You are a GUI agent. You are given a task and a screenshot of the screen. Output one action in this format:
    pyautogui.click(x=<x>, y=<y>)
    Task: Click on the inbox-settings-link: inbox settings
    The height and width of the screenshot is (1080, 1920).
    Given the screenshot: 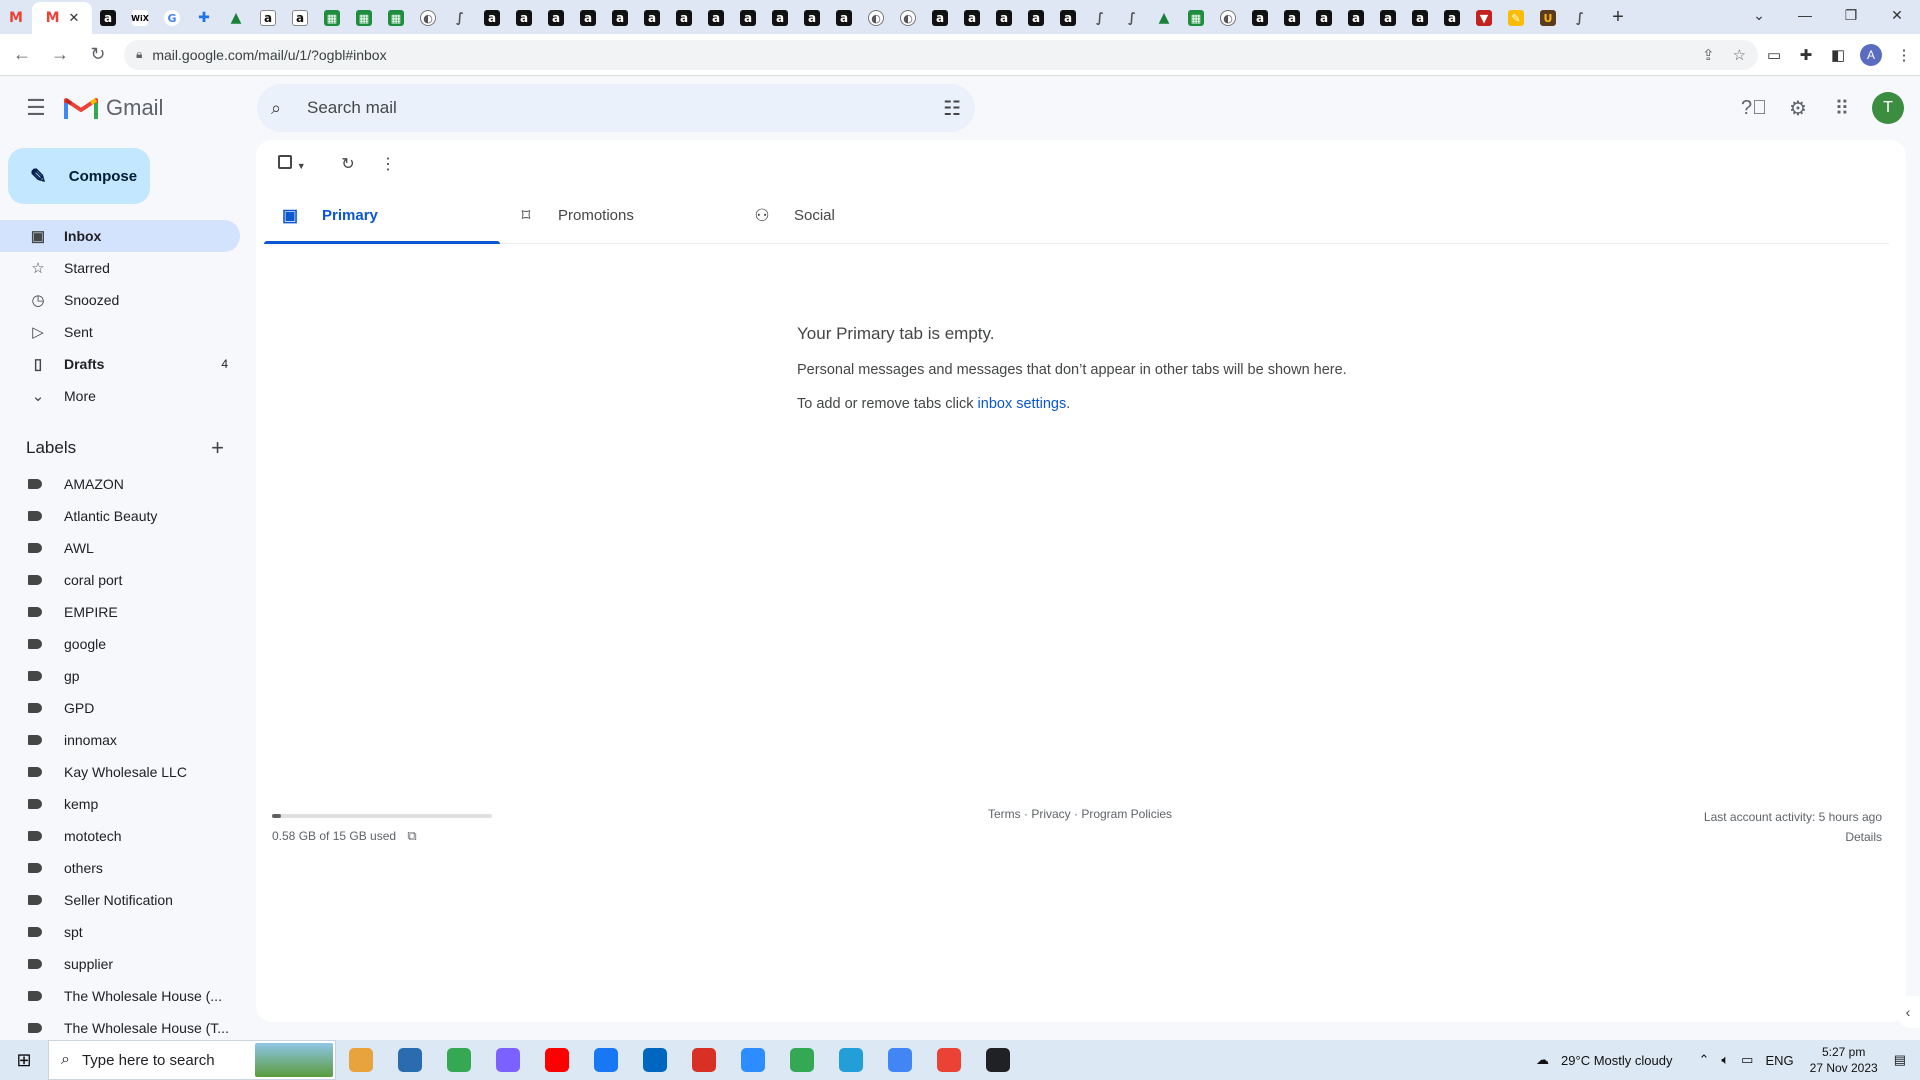 What is the action you would take?
    pyautogui.click(x=1022, y=404)
    